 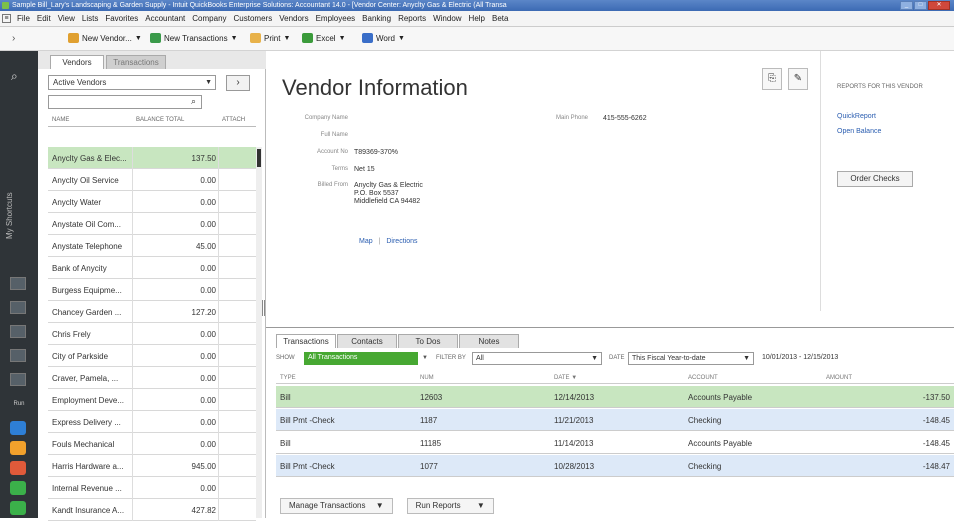 I want to click on my-shortcuts-label: My Shortcuts, so click(x=19, y=216).